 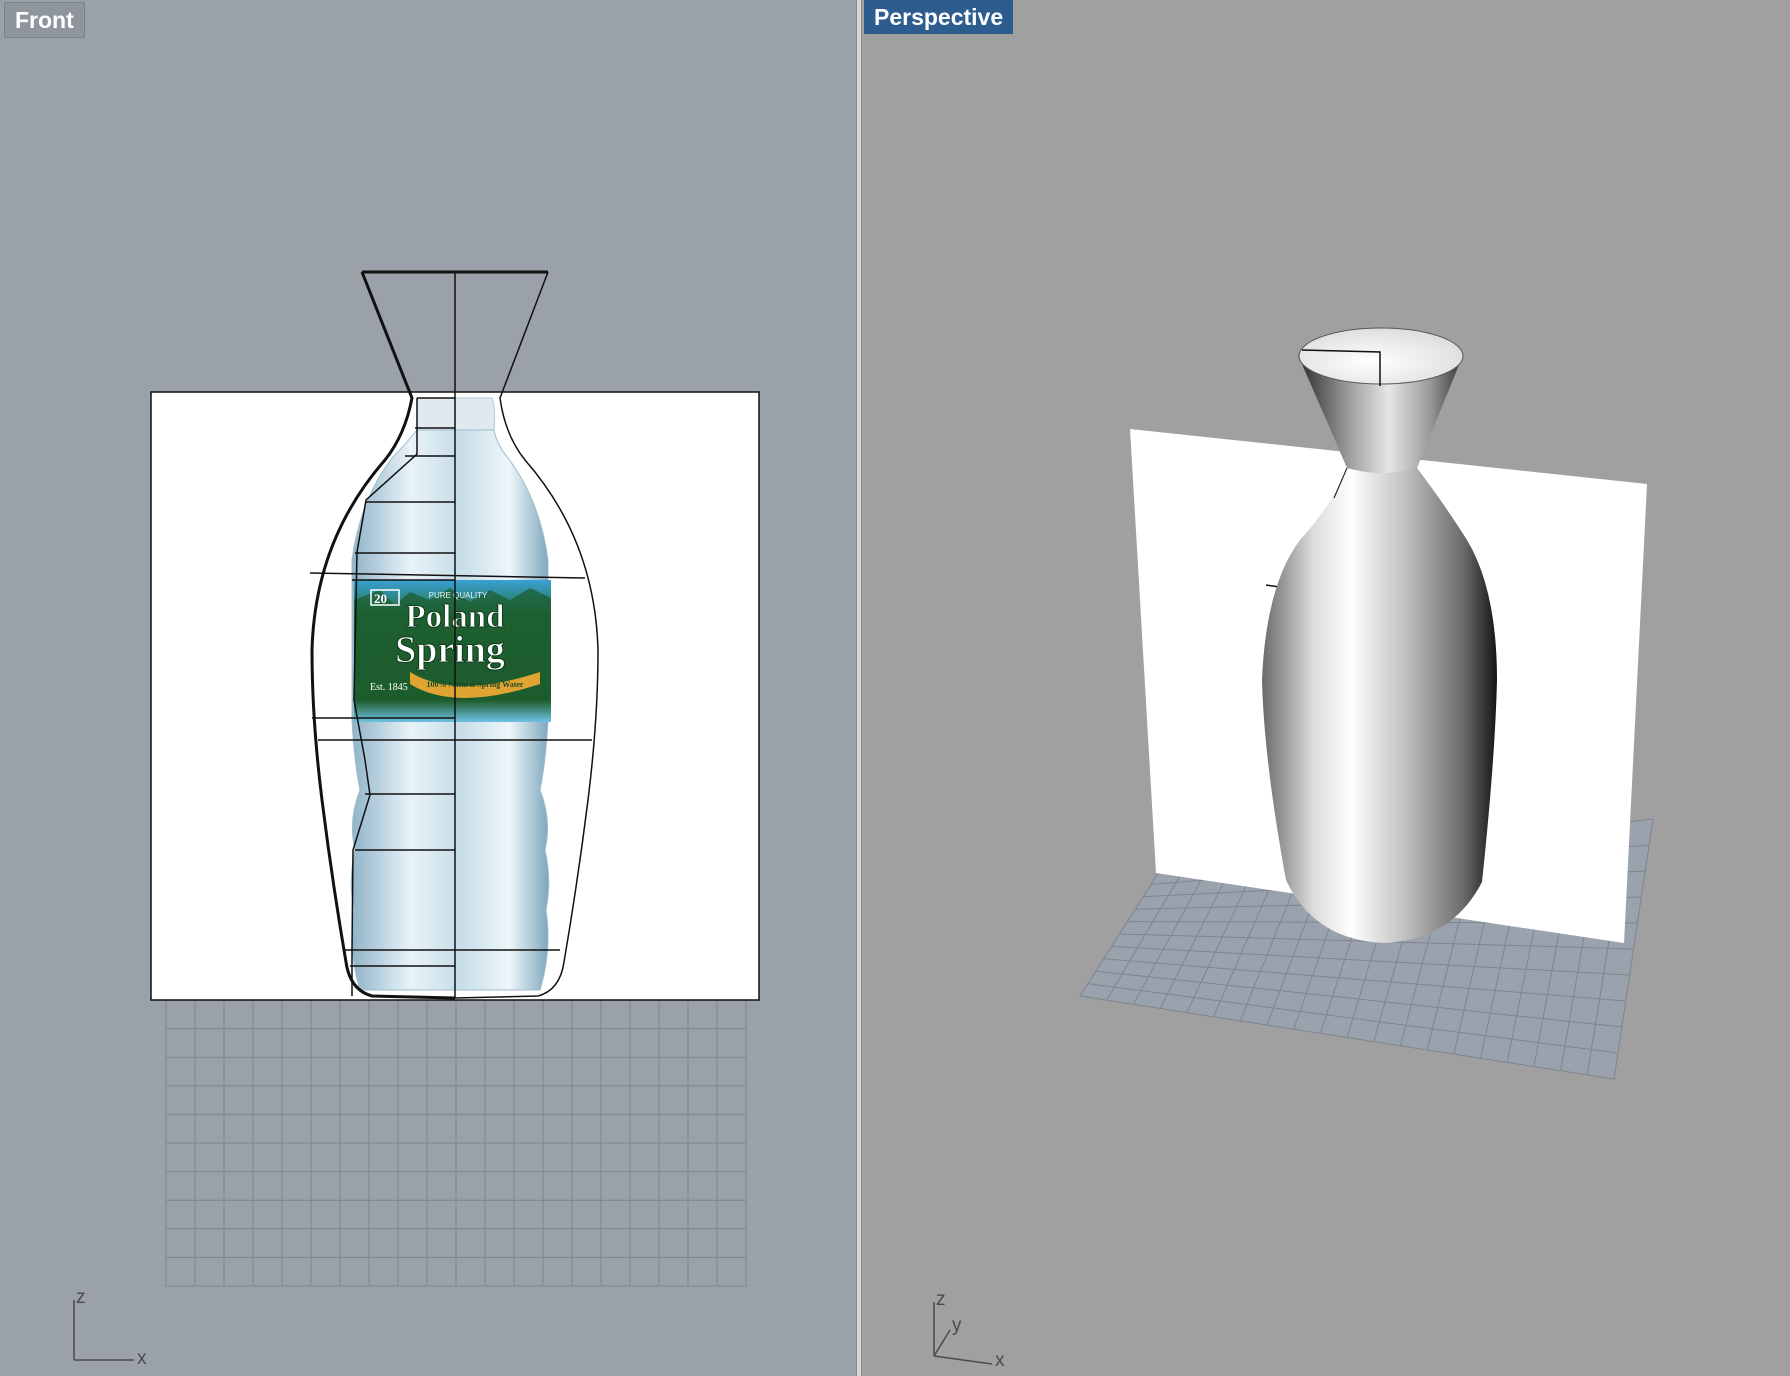 I want to click on ribbon-text: 100% Natural Spring Water, so click(x=475, y=684).